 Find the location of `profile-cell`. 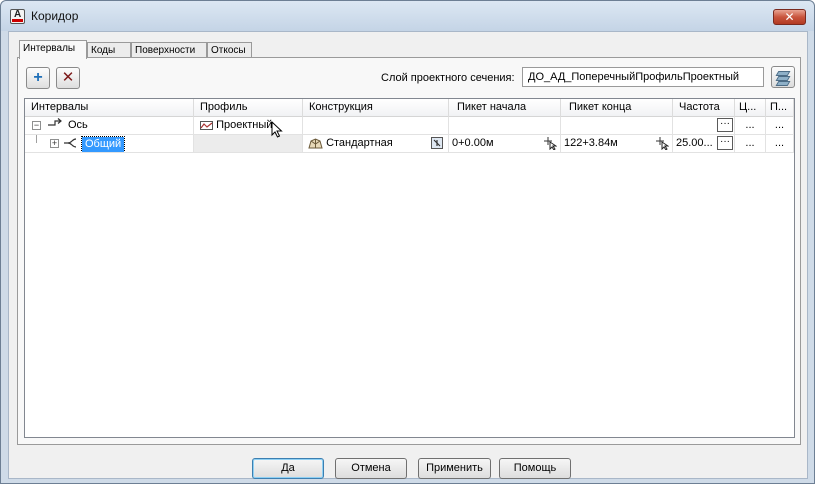

profile-cell is located at coordinates (248, 144).